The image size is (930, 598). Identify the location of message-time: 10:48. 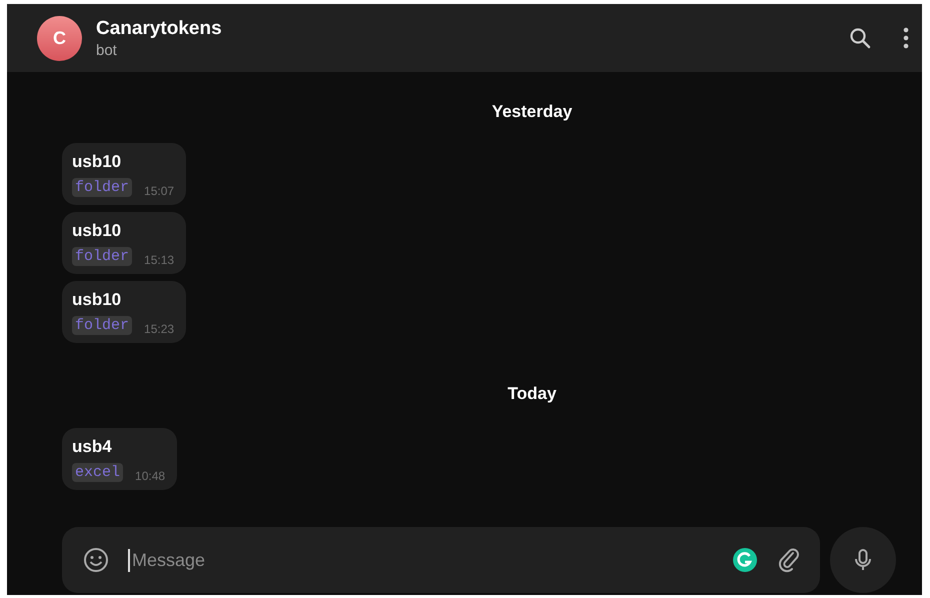
(150, 476).